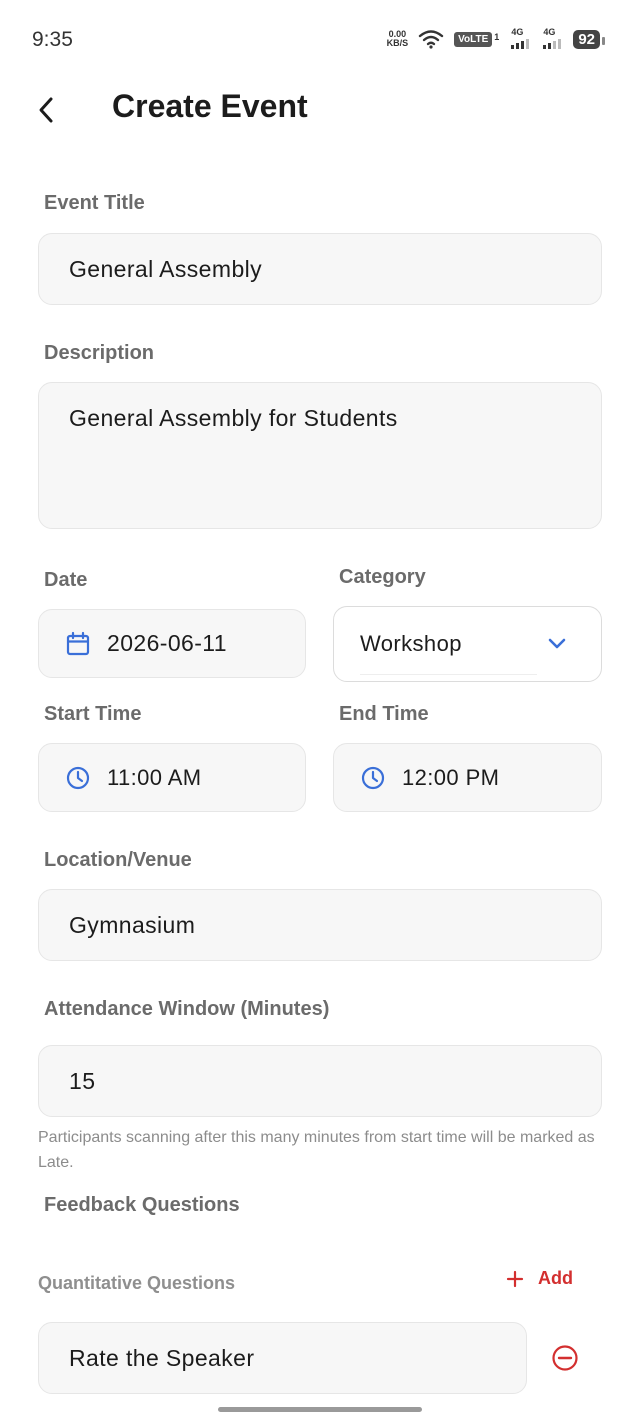  I want to click on end-time-picker: 12:00 PM, so click(467, 777).